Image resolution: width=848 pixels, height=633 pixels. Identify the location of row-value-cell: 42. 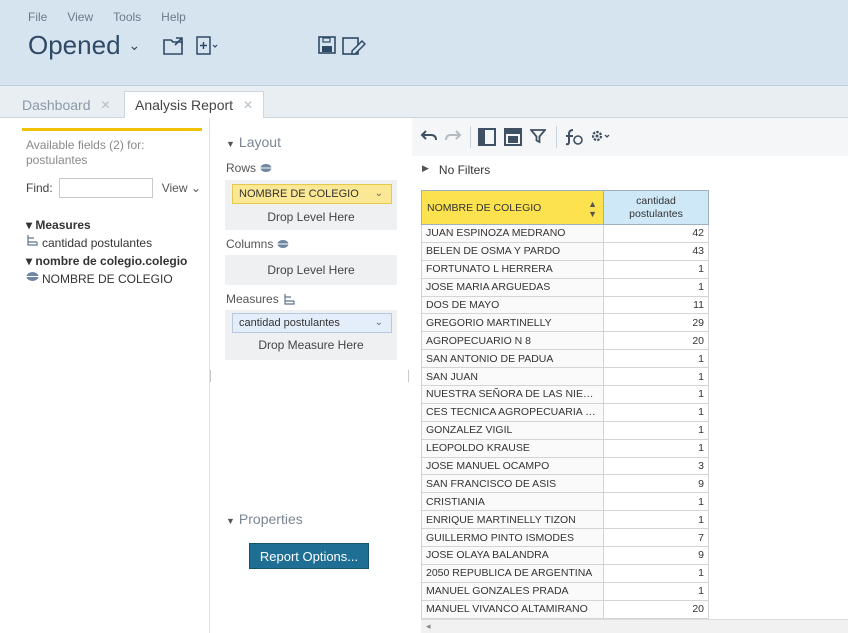
(656, 233).